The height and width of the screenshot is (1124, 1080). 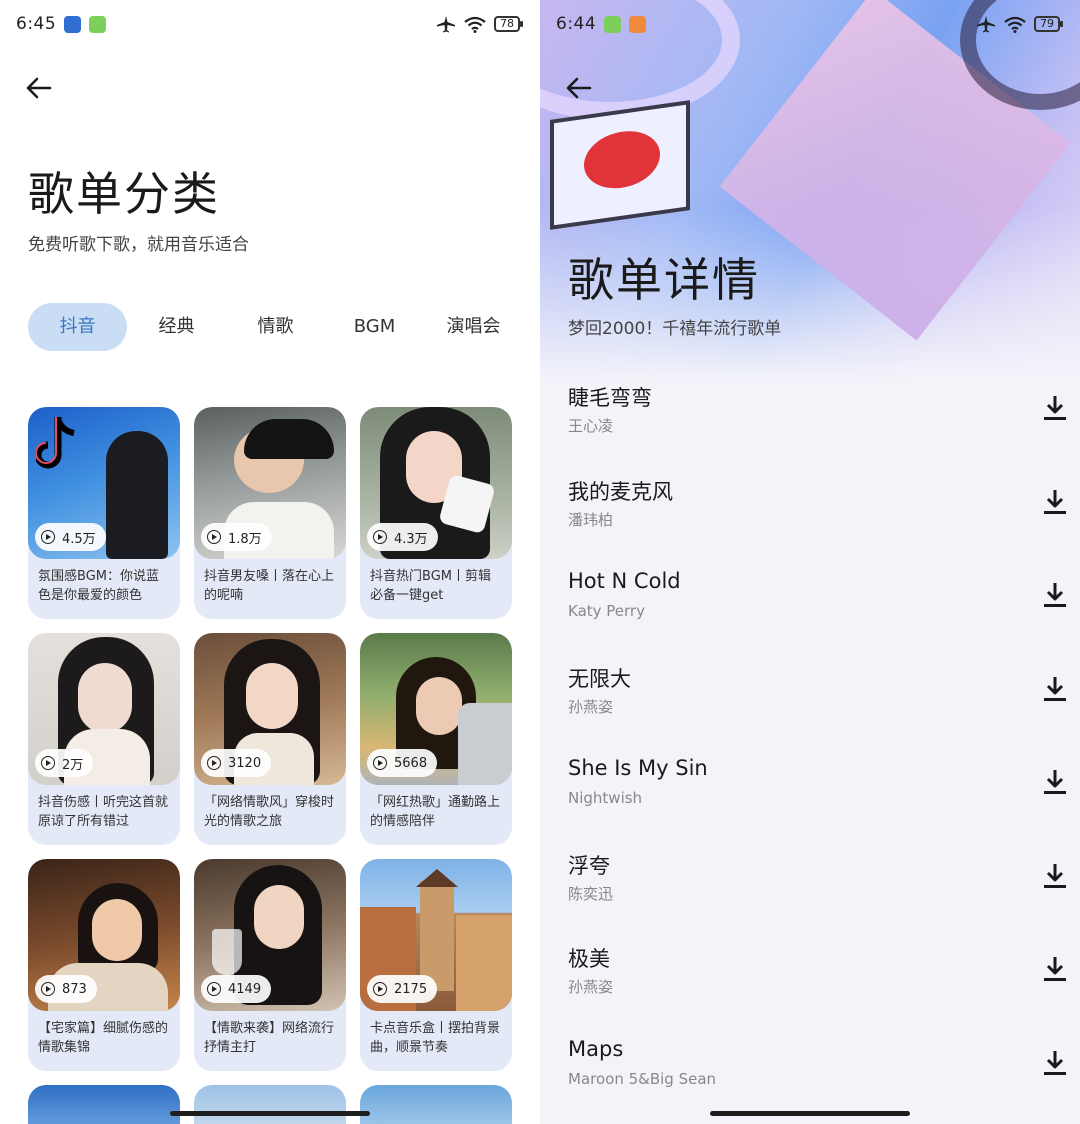 What do you see at coordinates (77, 327) in the screenshot?
I see `tab-douyin: 抖音` at bounding box center [77, 327].